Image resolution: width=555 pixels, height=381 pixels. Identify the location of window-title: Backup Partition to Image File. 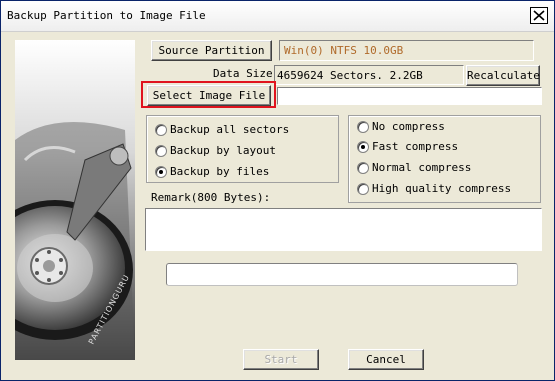
(106, 15).